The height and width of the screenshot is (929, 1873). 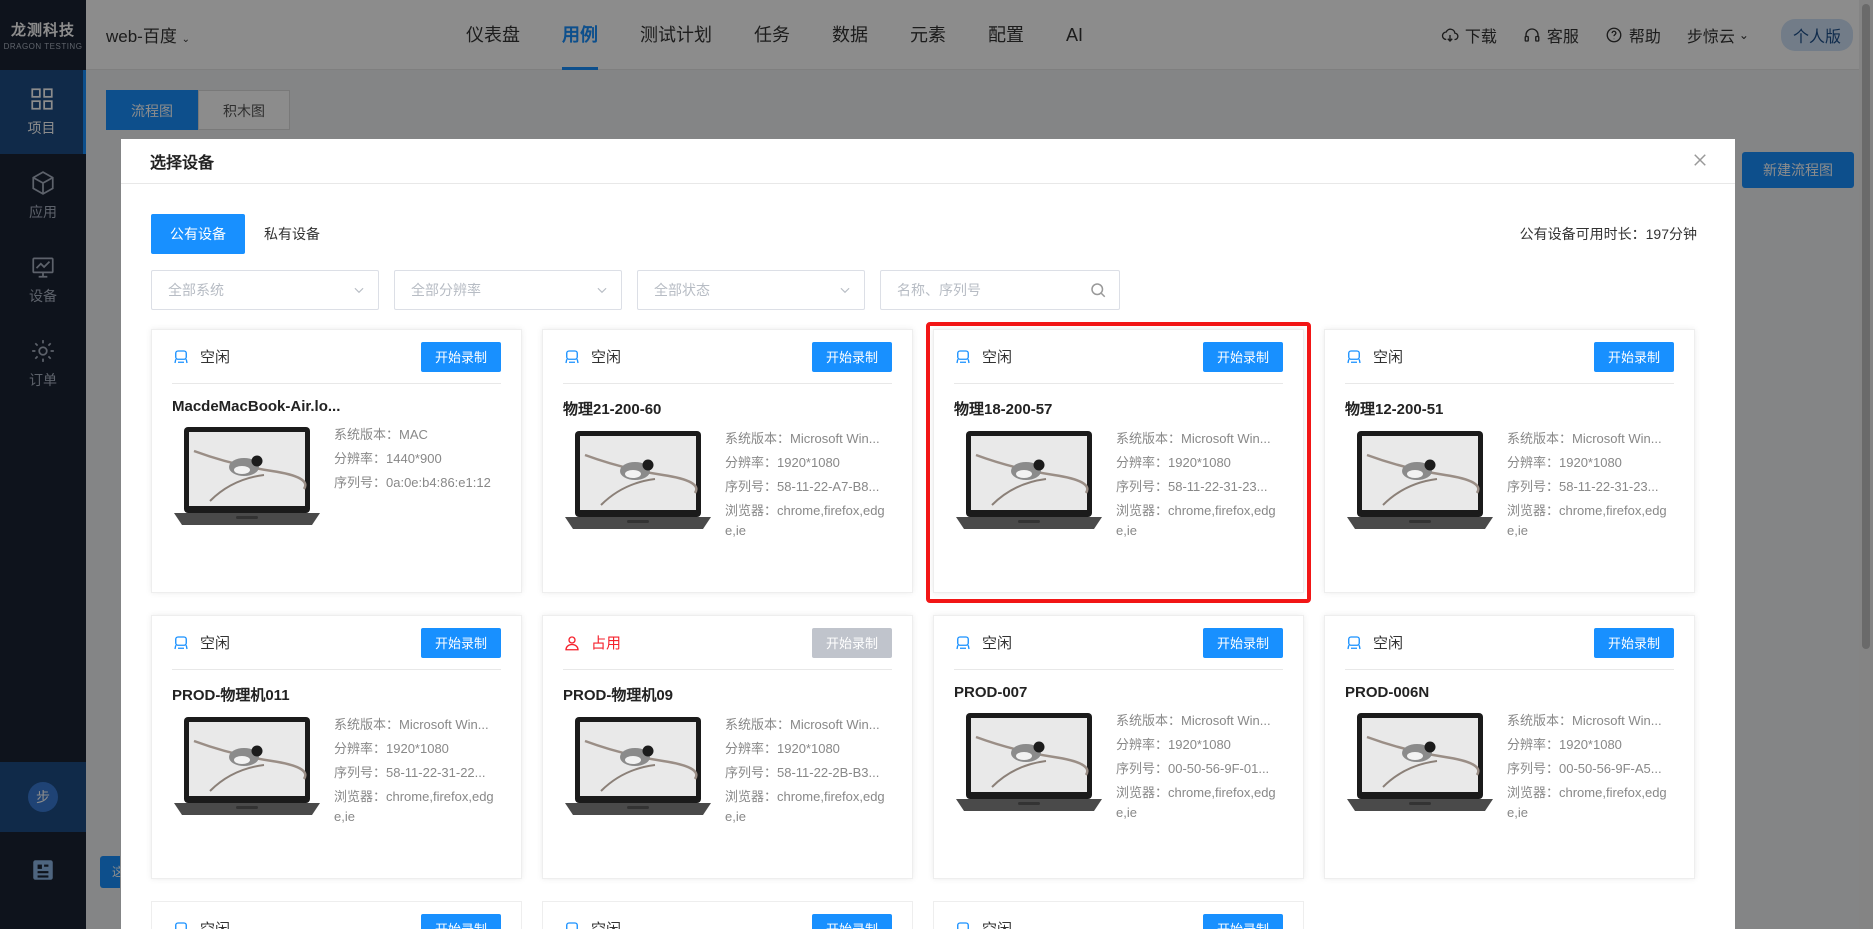 I want to click on system-select-value: 全部系统, so click(x=196, y=290).